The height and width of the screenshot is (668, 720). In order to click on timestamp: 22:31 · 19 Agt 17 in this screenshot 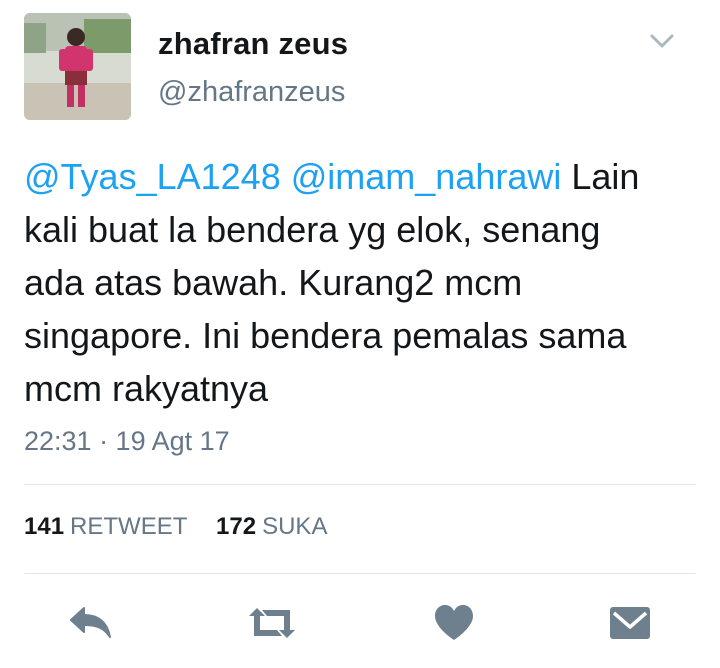, I will do `click(127, 441)`.